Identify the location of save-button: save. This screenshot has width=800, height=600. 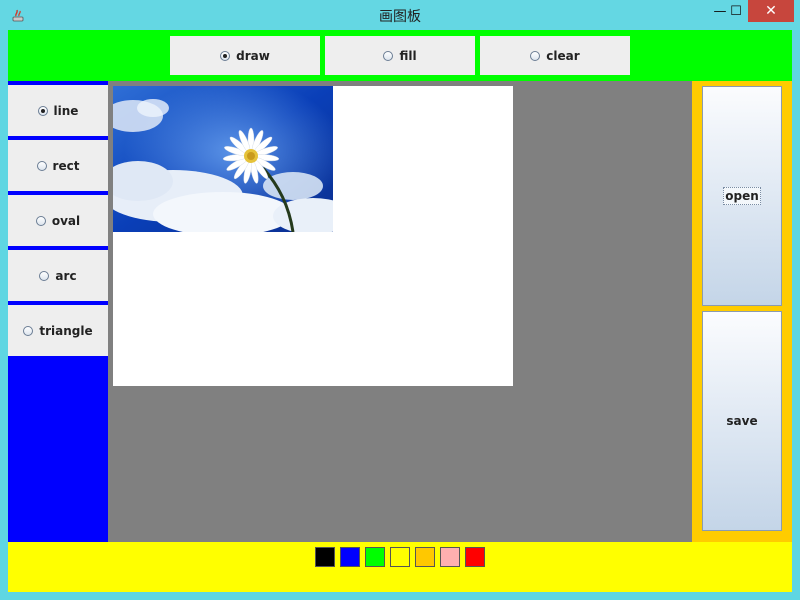
(742, 421).